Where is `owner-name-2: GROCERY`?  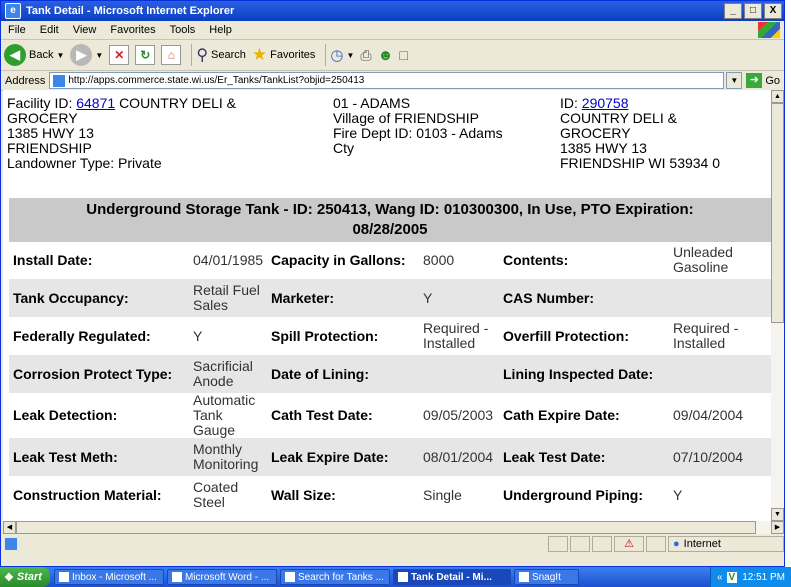 owner-name-2: GROCERY is located at coordinates (595, 133).